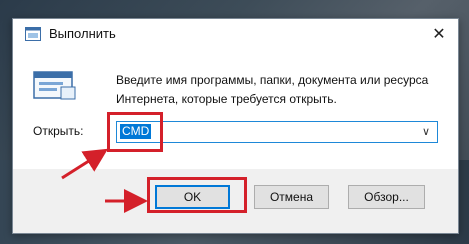 The height and width of the screenshot is (244, 469). What do you see at coordinates (82, 33) in the screenshot?
I see `window-title: Выполнить` at bounding box center [82, 33].